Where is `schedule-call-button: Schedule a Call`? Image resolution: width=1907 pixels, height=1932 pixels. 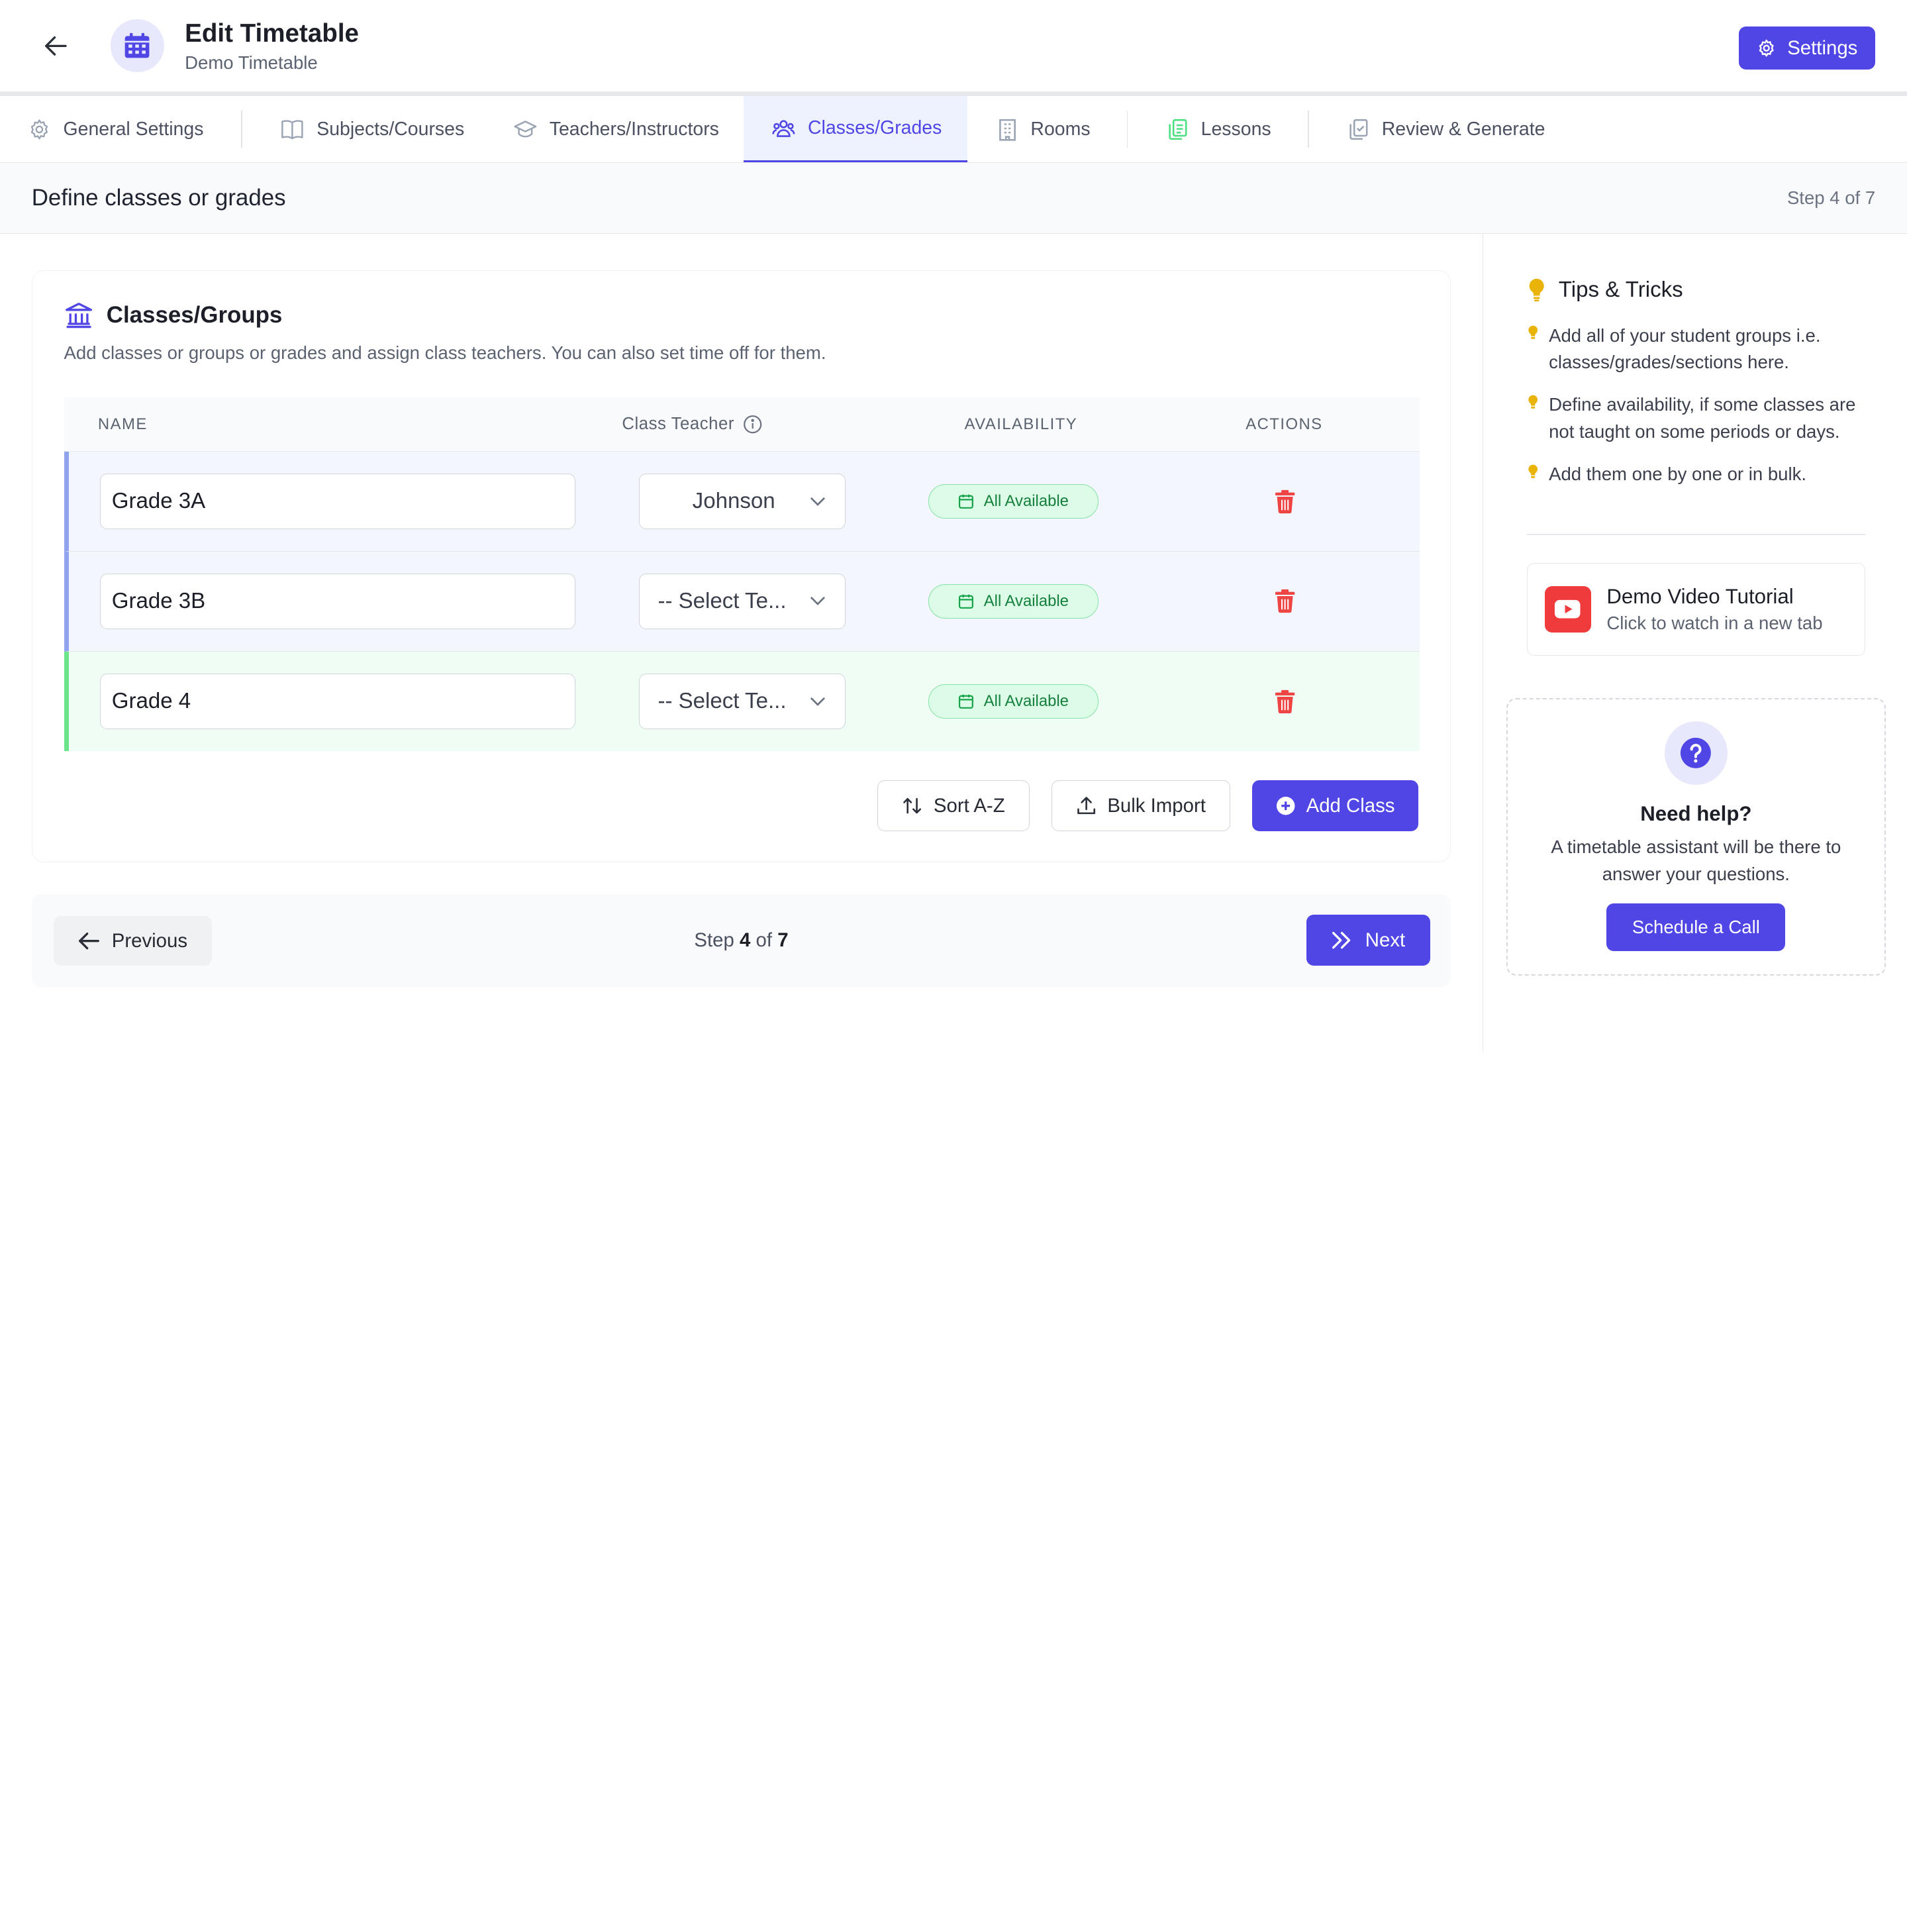 schedule-call-button: Schedule a Call is located at coordinates (1696, 927).